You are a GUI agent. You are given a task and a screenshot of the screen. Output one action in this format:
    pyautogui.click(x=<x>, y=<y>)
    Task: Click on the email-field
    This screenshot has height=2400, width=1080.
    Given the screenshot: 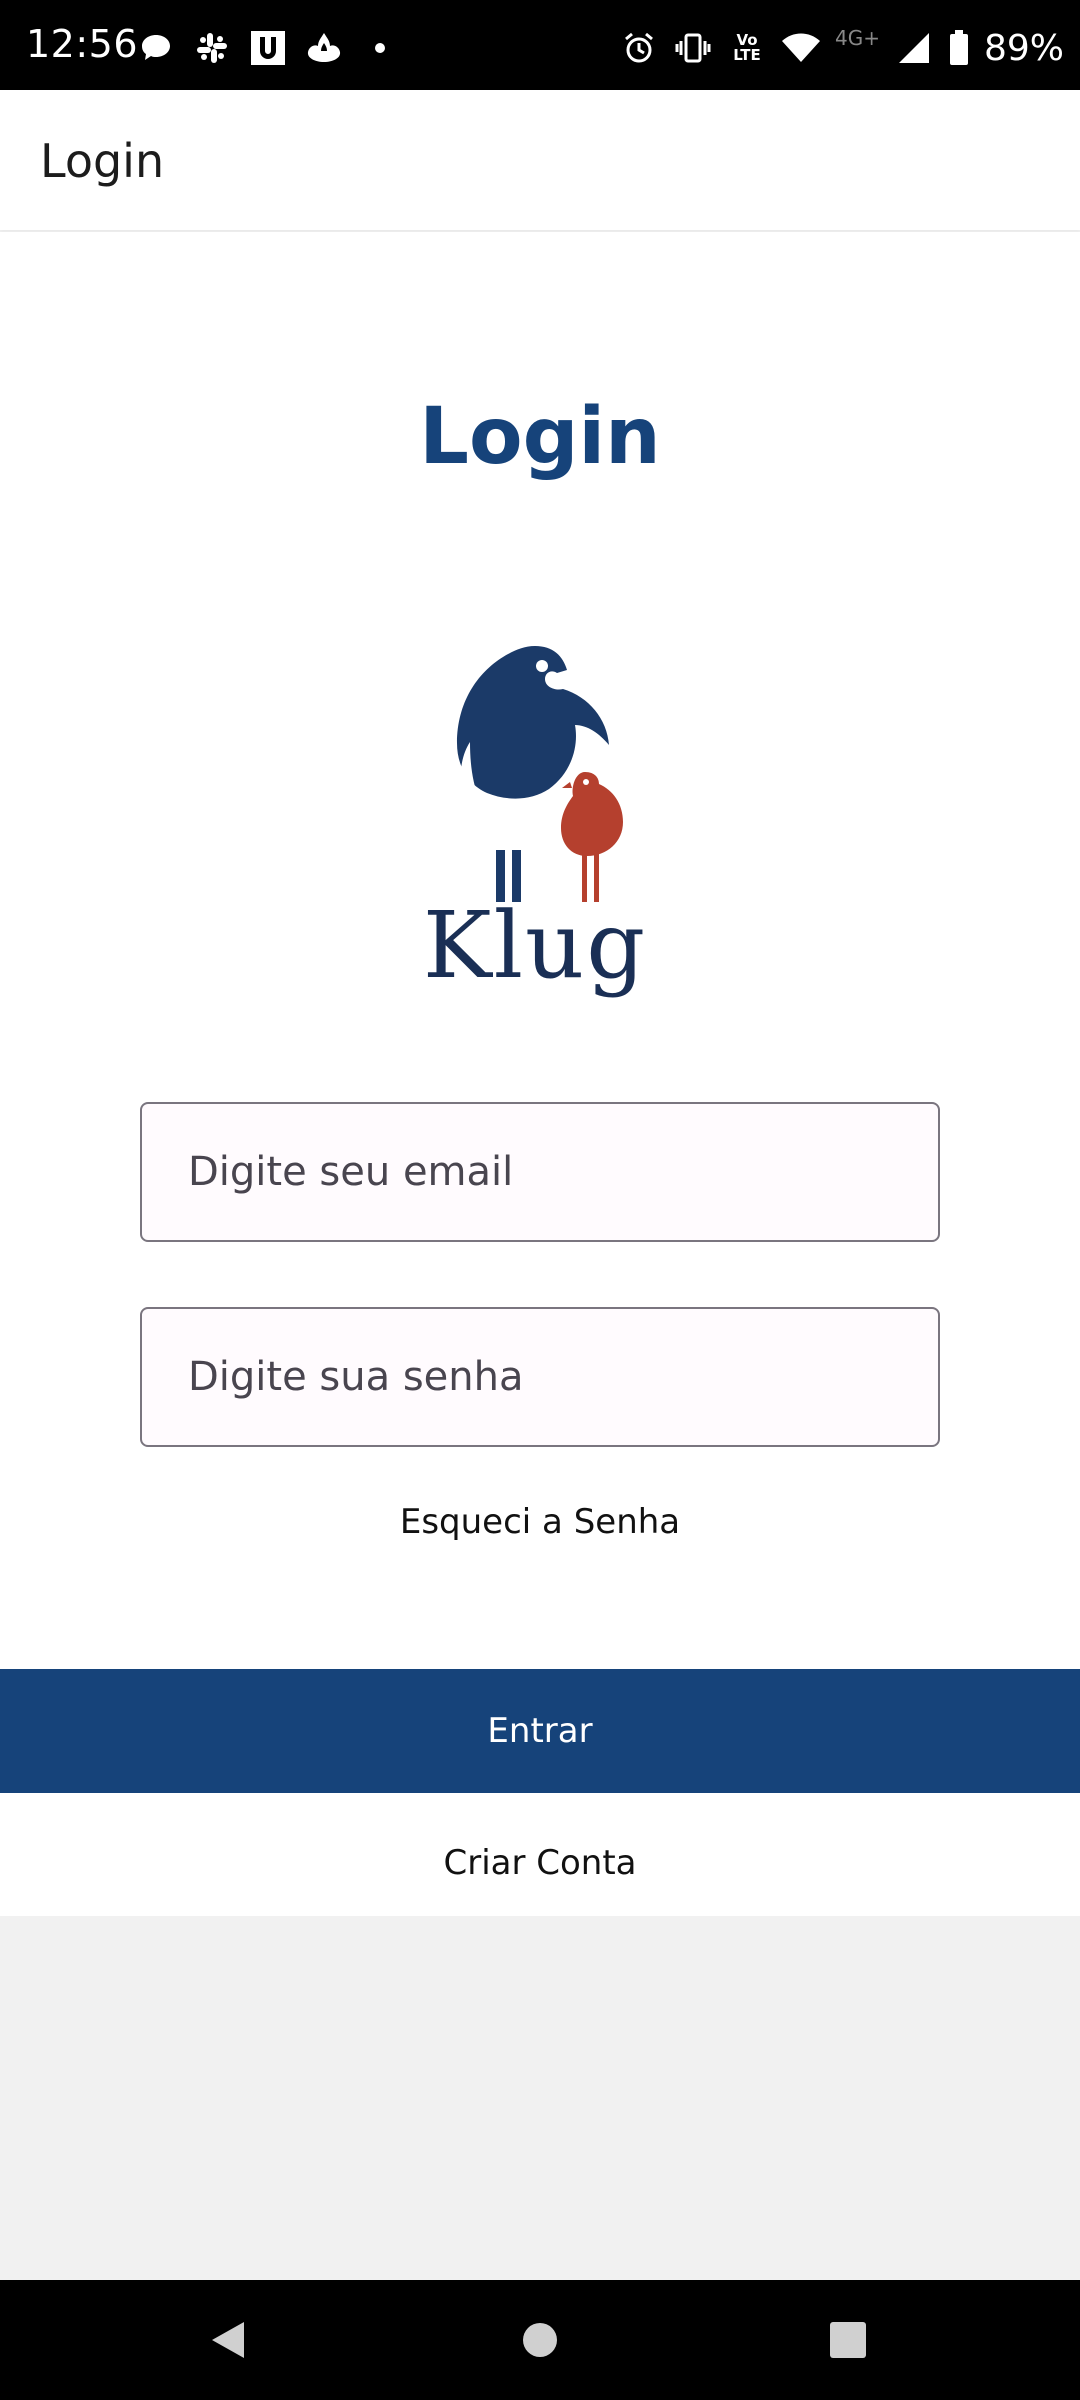 What is the action you would take?
    pyautogui.click(x=540, y=1172)
    